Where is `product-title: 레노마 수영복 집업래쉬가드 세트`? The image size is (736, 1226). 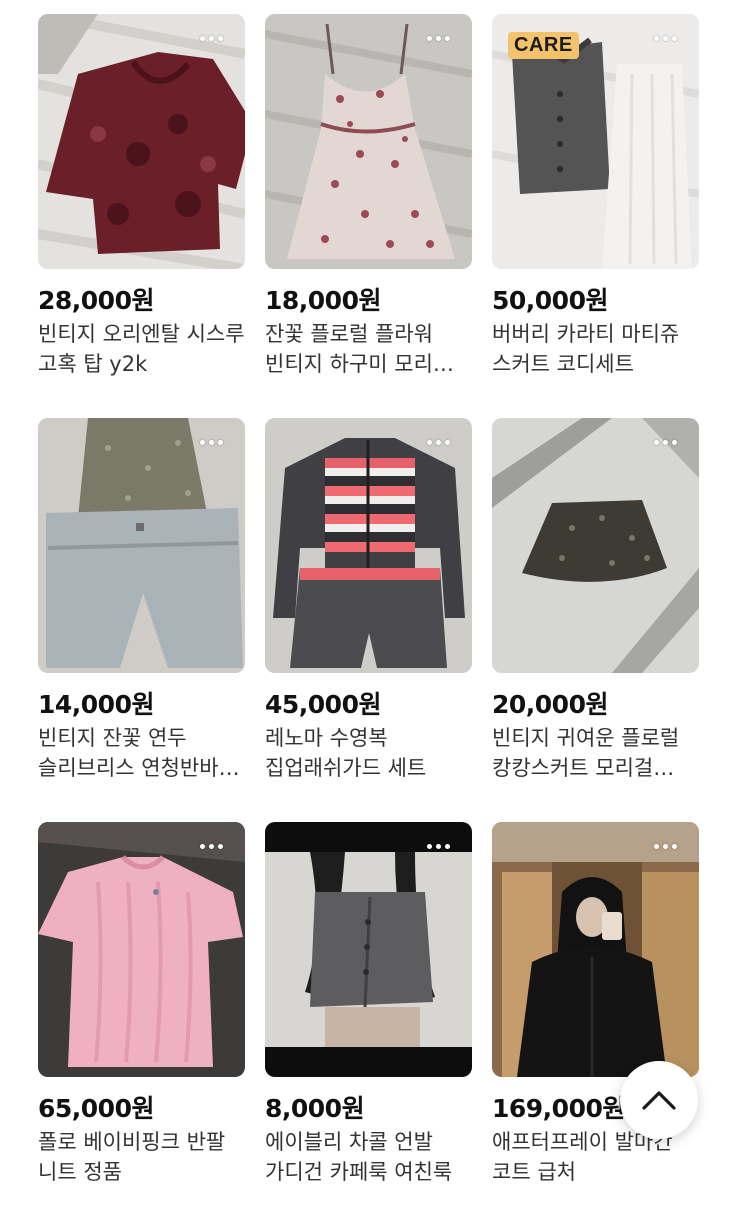 product-title: 레노마 수영복 집업래쉬가드 세트 is located at coordinates (346, 753).